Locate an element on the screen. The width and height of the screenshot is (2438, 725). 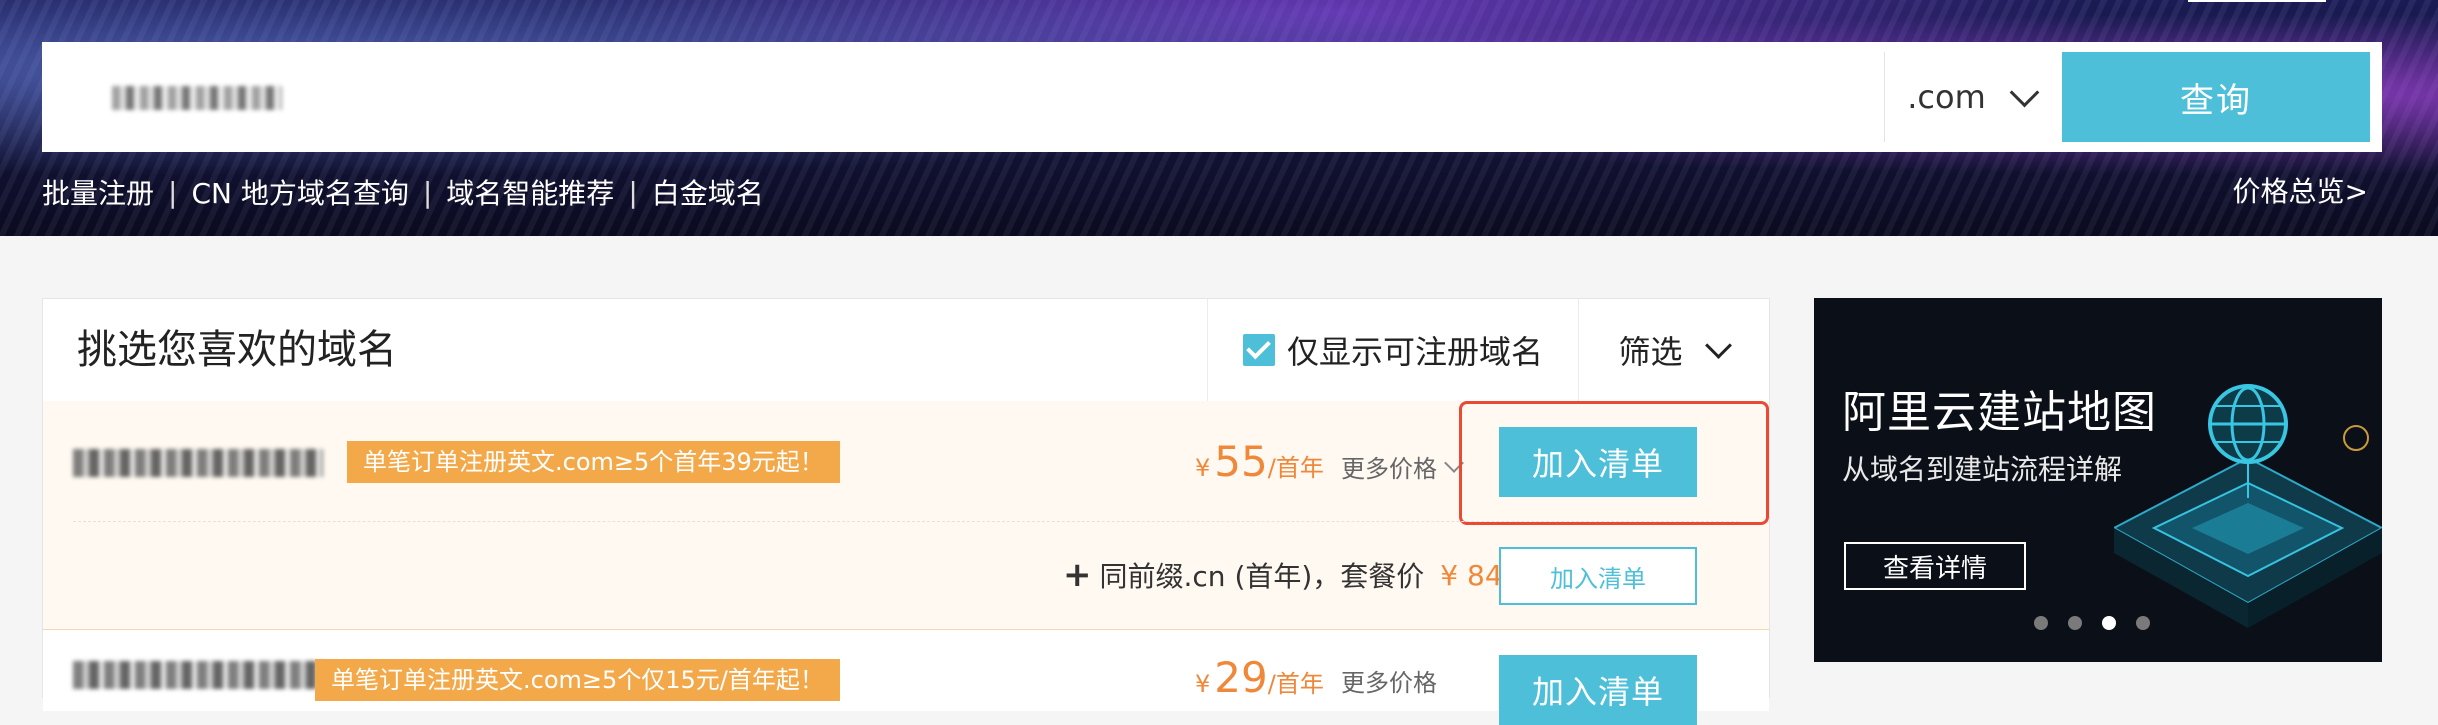
domain-price: ¥ 55 /首年 is located at coordinates (1259, 461).